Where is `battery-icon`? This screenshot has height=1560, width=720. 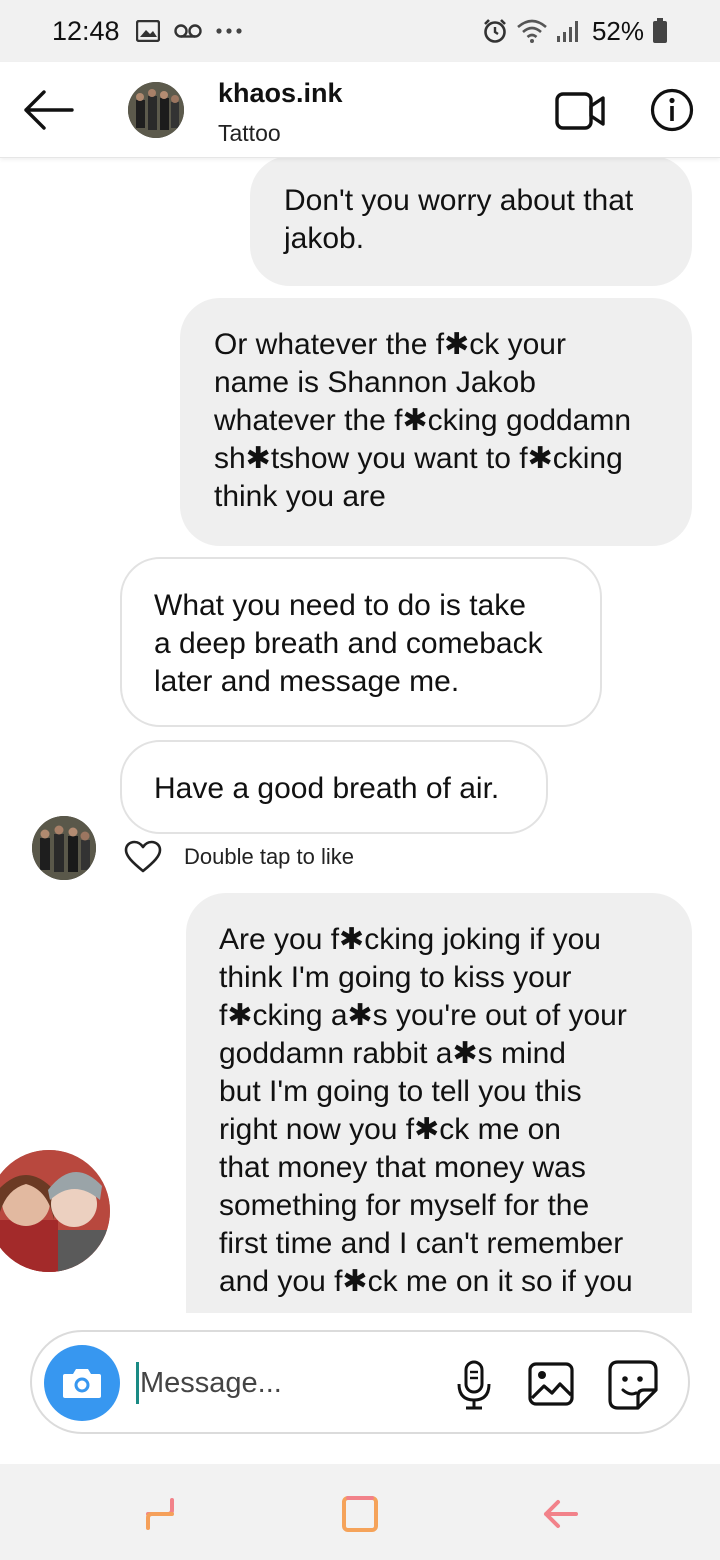 battery-icon is located at coordinates (660, 30).